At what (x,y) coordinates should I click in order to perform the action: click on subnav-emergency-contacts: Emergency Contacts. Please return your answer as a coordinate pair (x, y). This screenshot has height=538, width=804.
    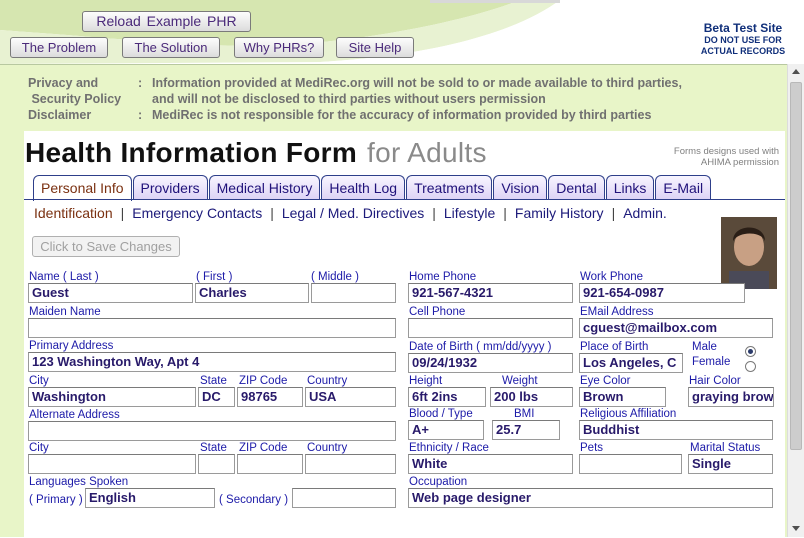
    Looking at the image, I should click on (197, 213).